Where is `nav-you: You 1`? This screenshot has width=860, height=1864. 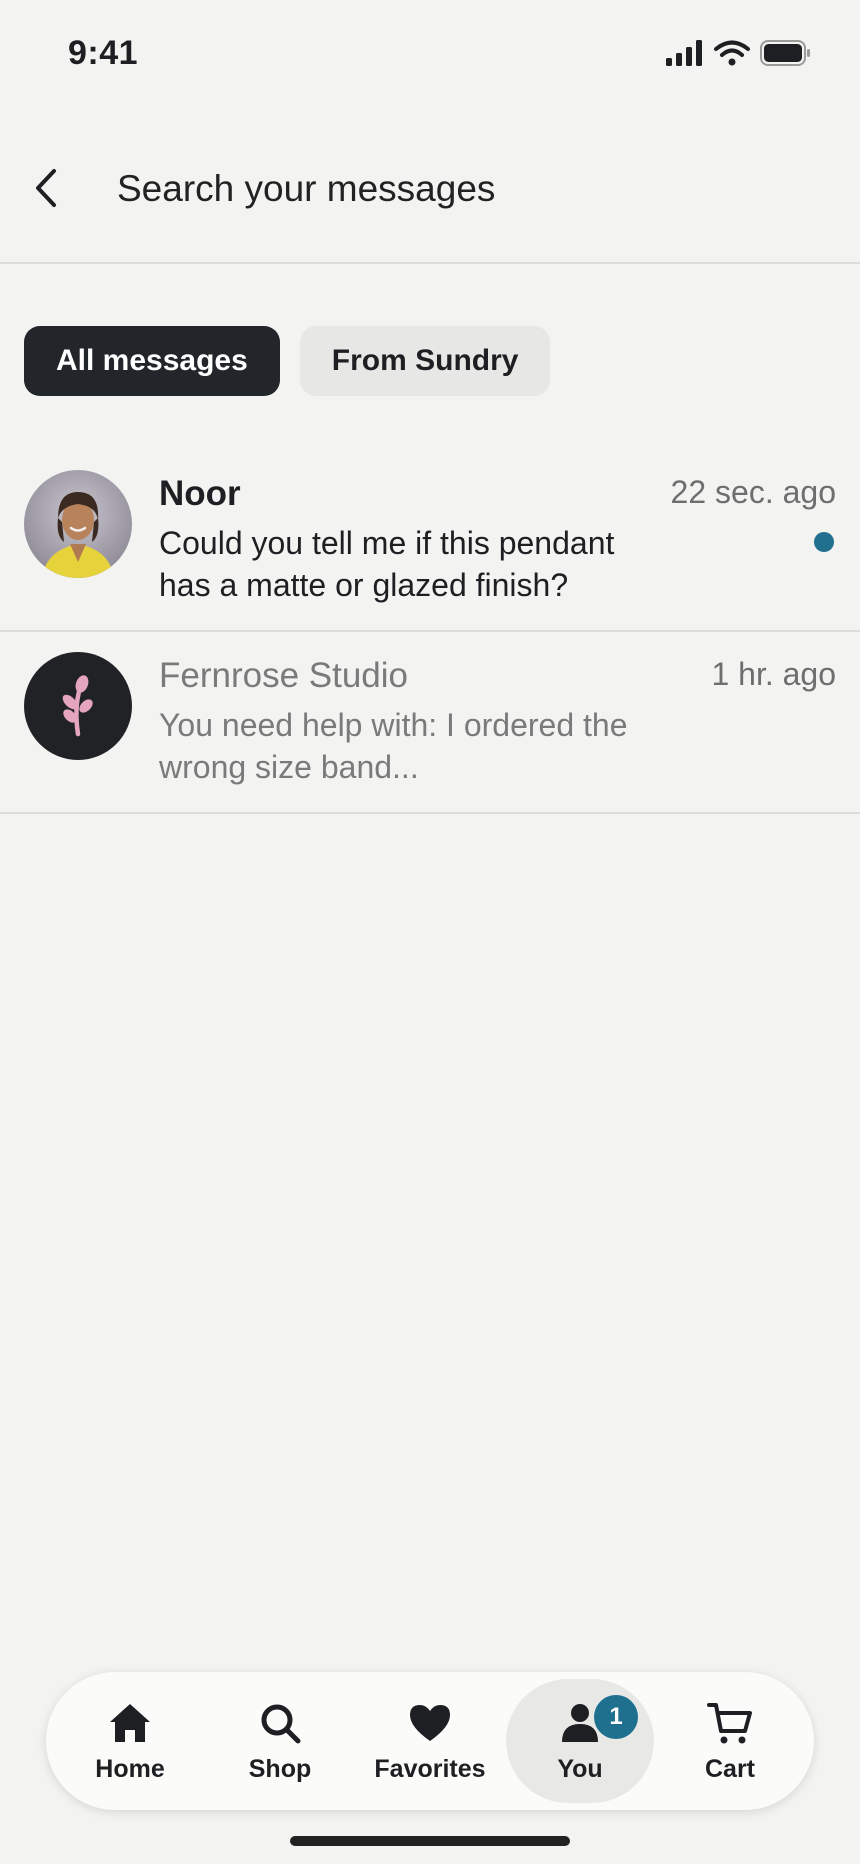
nav-you: You 1 is located at coordinates (580, 1741).